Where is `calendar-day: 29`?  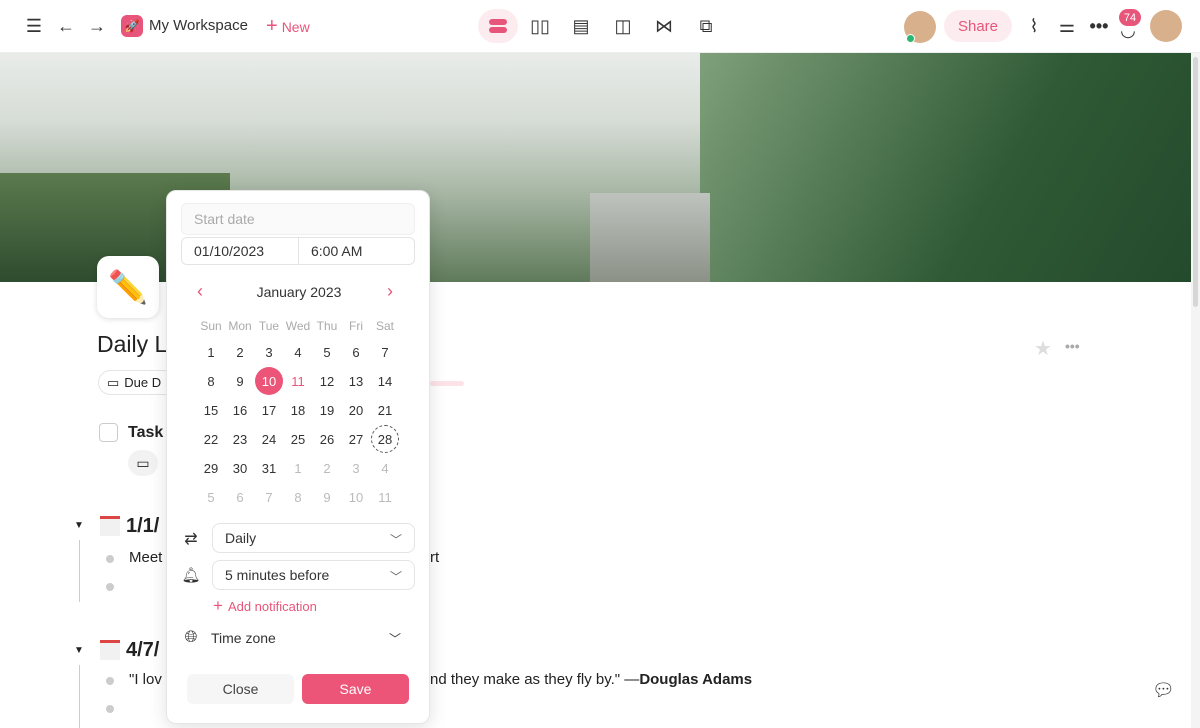 calendar-day: 29 is located at coordinates (211, 468).